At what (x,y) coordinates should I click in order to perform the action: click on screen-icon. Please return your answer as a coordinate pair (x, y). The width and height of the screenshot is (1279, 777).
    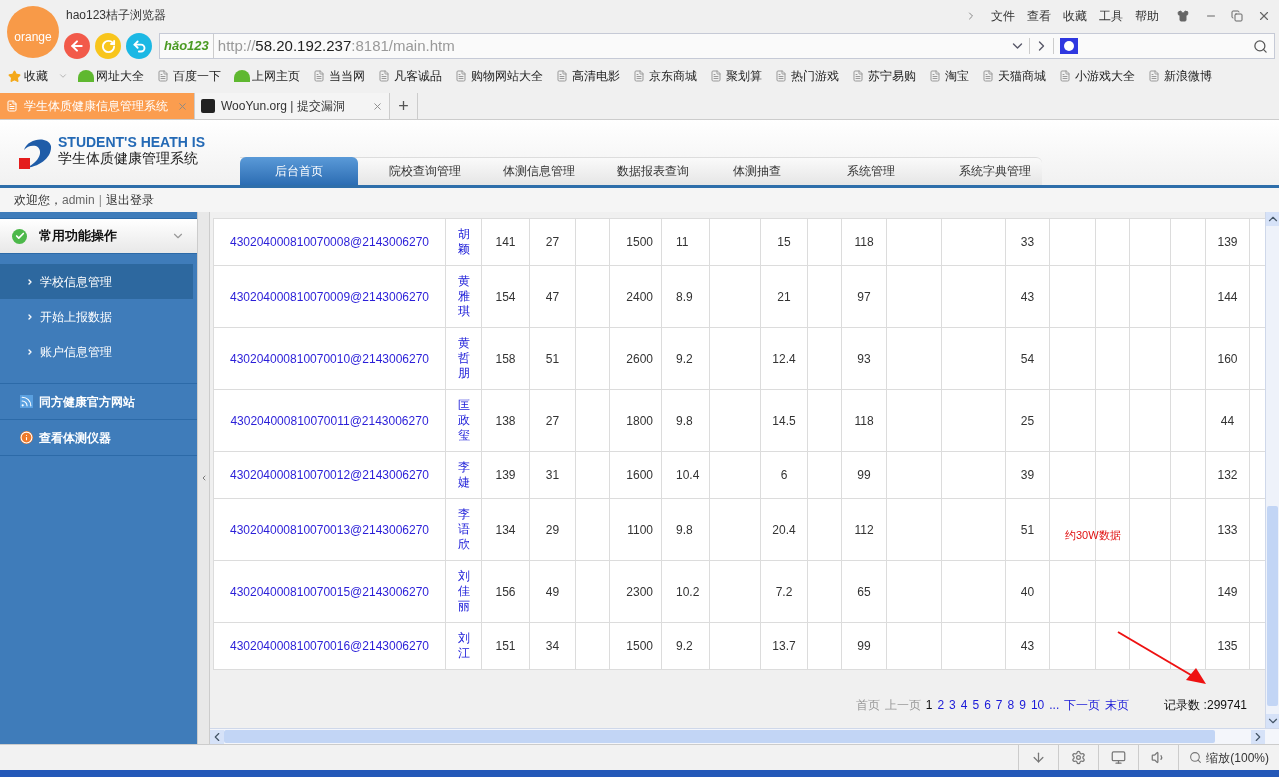
    Looking at the image, I should click on (1119, 757).